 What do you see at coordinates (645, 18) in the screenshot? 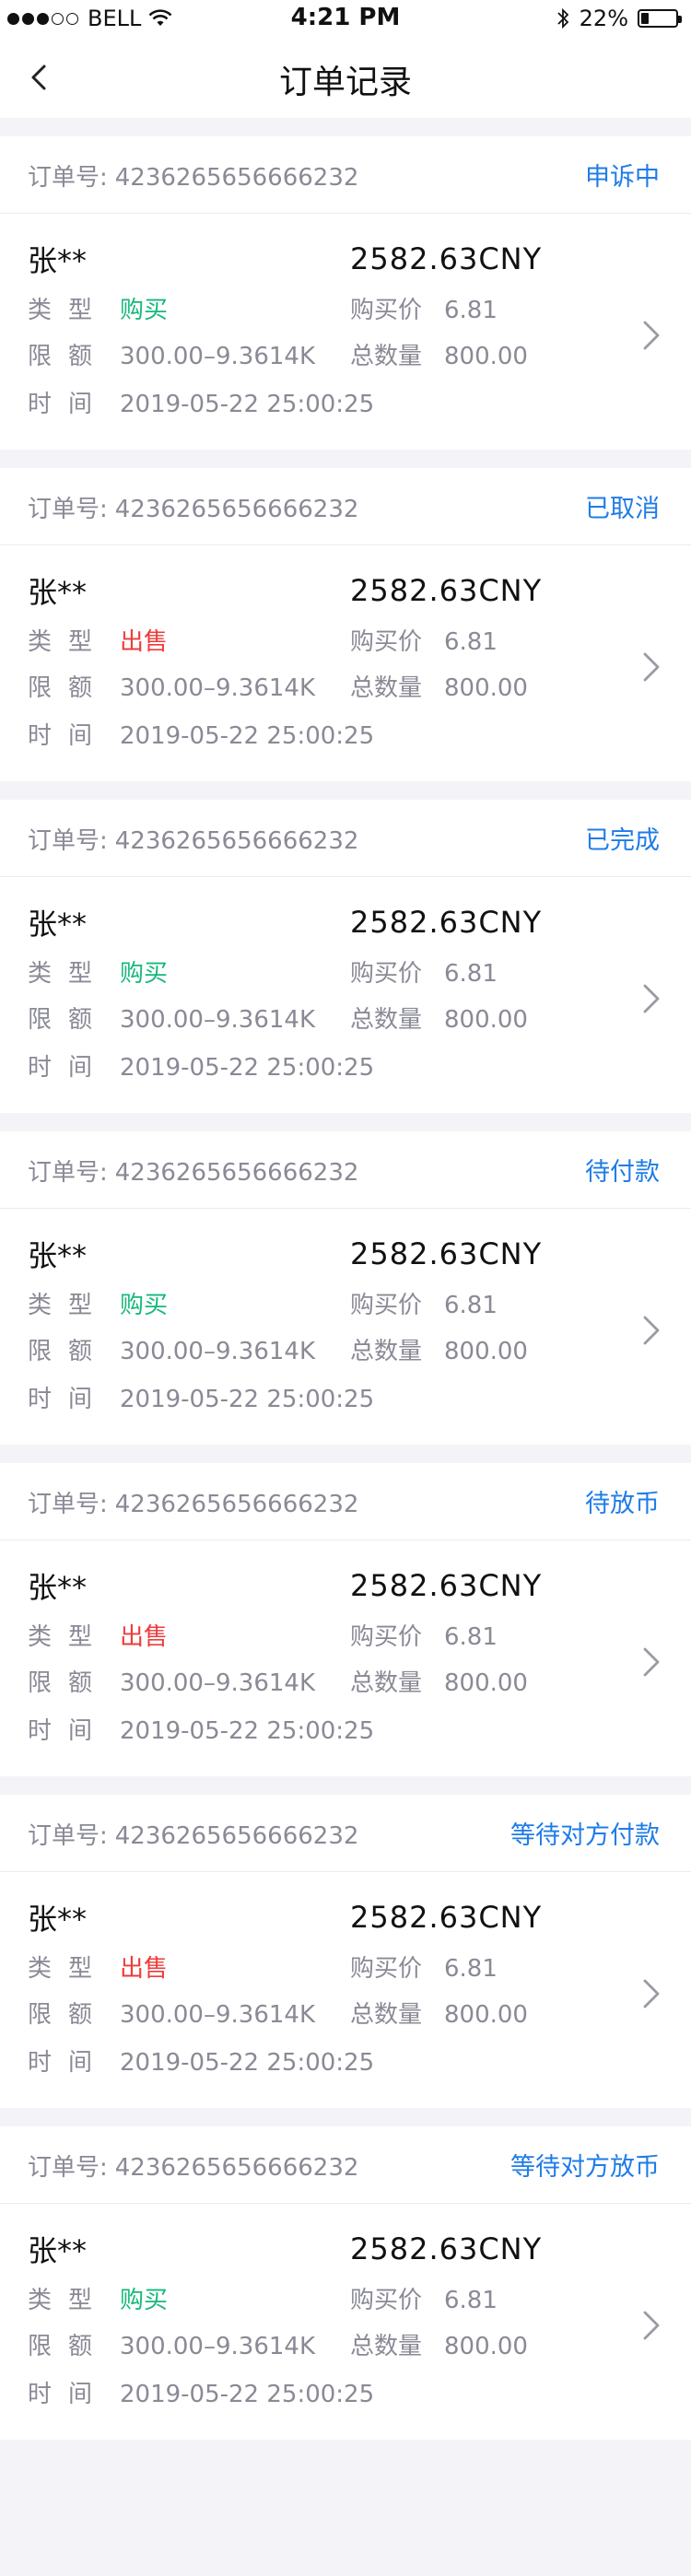
I see `battery-level` at bounding box center [645, 18].